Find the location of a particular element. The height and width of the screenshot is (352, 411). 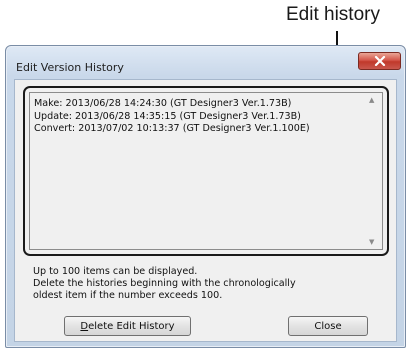

close-x-icon is located at coordinates (379, 61).